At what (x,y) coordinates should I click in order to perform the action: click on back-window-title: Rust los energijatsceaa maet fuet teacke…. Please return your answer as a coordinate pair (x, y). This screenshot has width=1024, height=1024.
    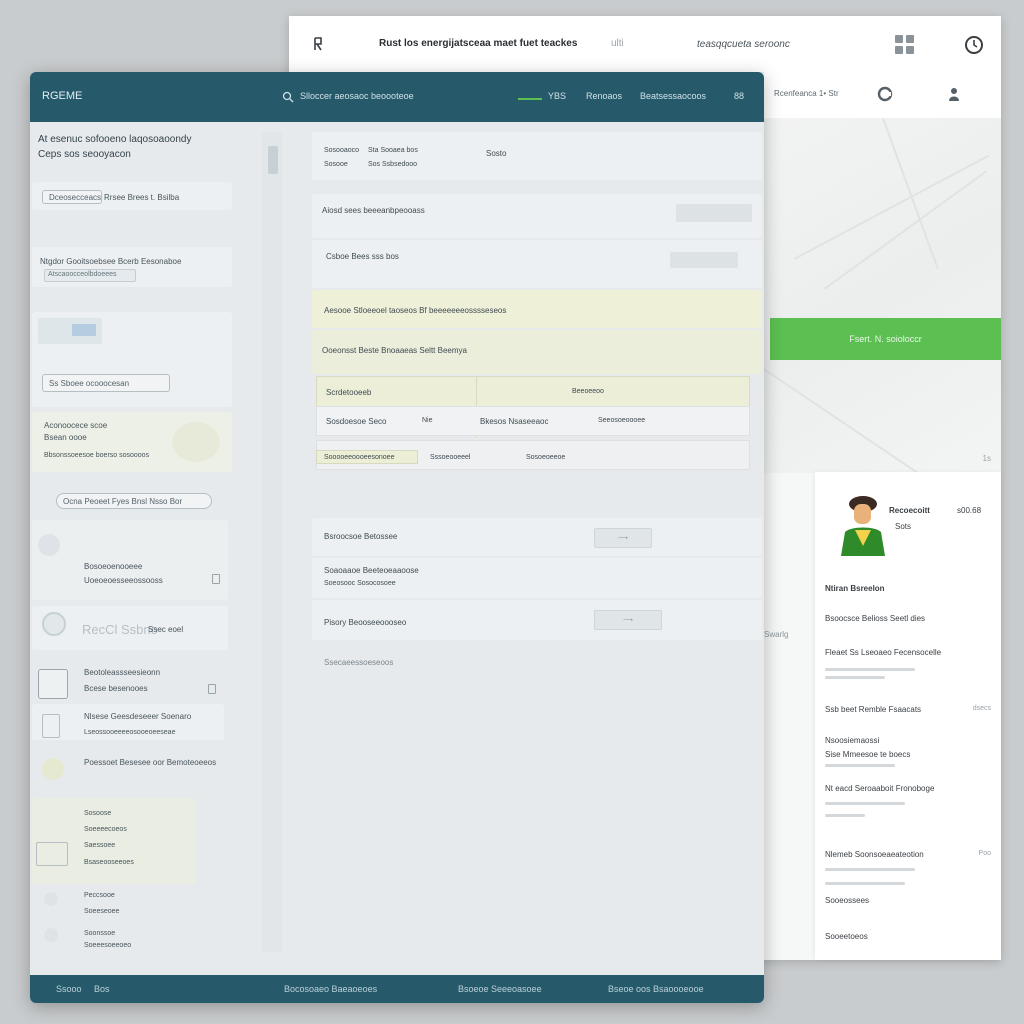
    Looking at the image, I should click on (478, 43).